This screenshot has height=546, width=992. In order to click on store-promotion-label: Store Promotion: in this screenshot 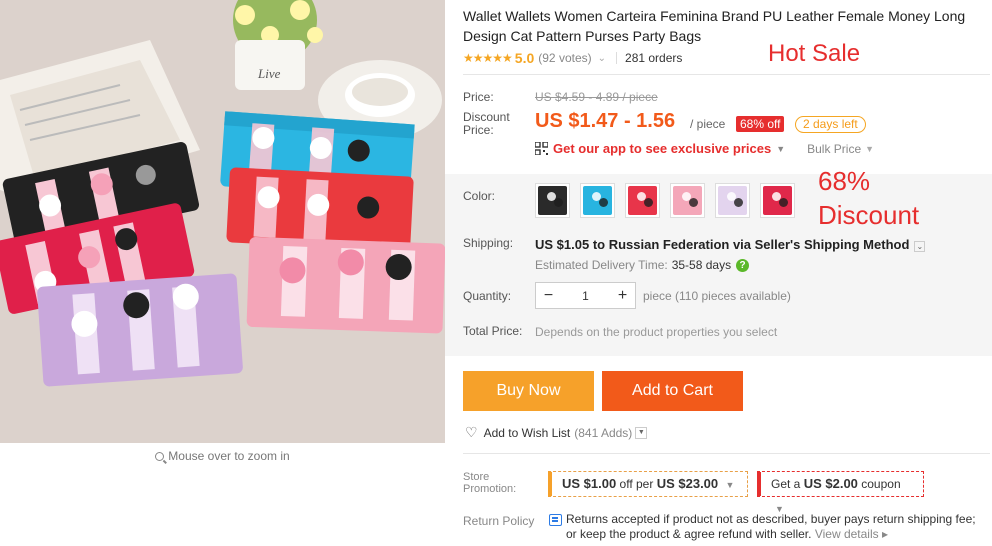, I will do `click(489, 483)`.